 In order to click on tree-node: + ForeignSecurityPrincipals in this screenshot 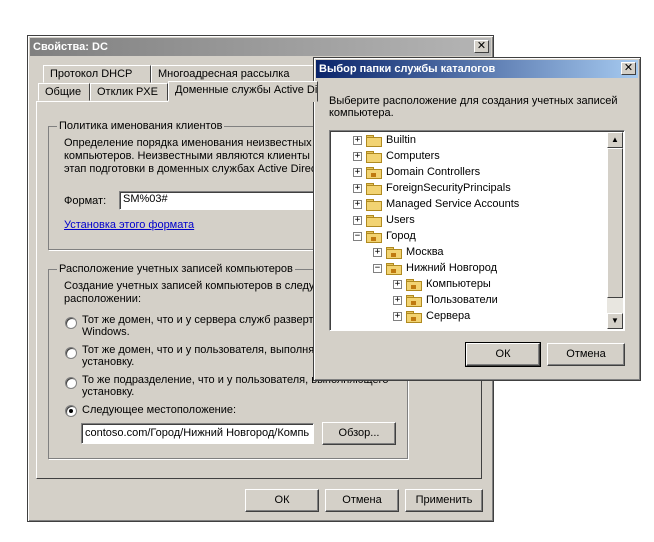, I will do `click(467, 188)`.